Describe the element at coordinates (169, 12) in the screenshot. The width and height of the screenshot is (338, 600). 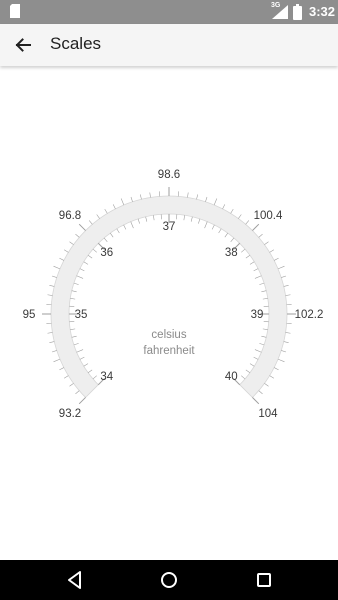
I see `status-bar: 3G 3:32` at that location.